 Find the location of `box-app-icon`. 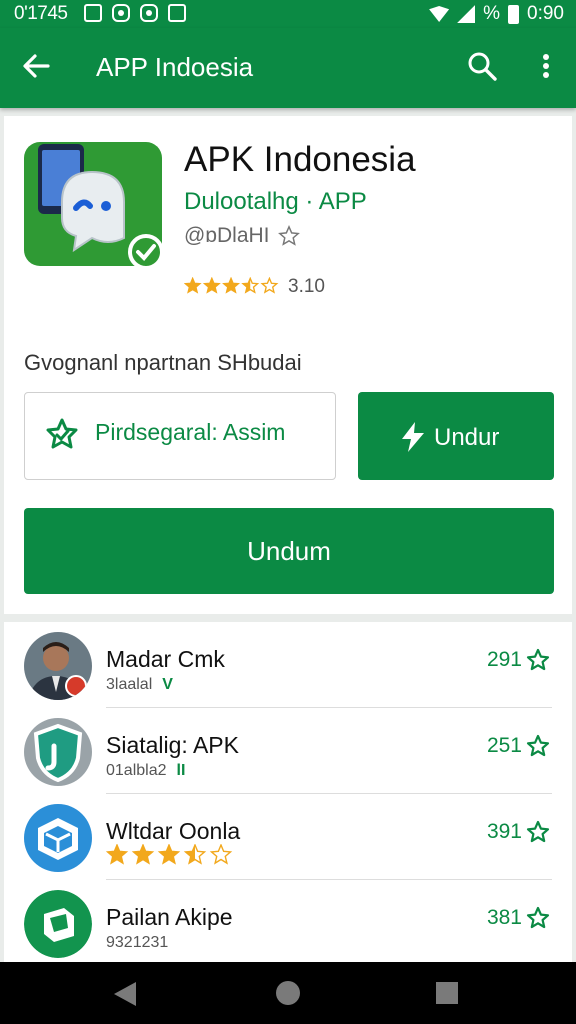

box-app-icon is located at coordinates (58, 924).